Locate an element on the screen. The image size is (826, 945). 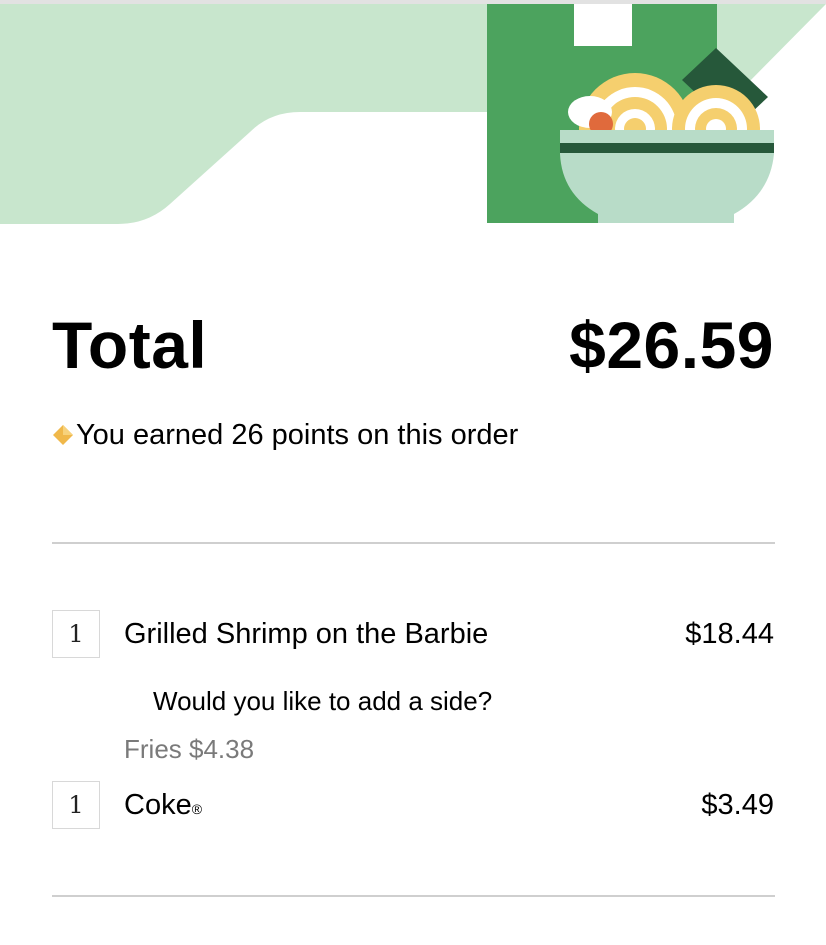
item-price: $18.44 is located at coordinates (729, 634).